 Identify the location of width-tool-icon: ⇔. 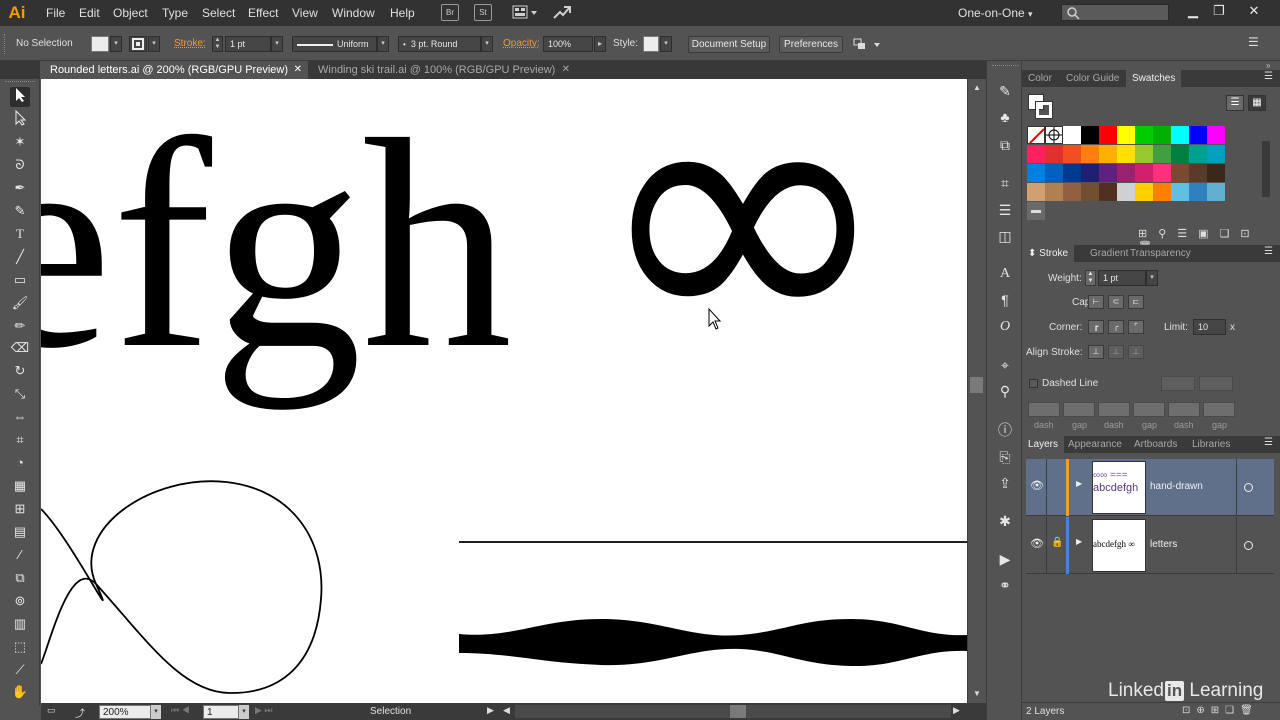
(20, 417).